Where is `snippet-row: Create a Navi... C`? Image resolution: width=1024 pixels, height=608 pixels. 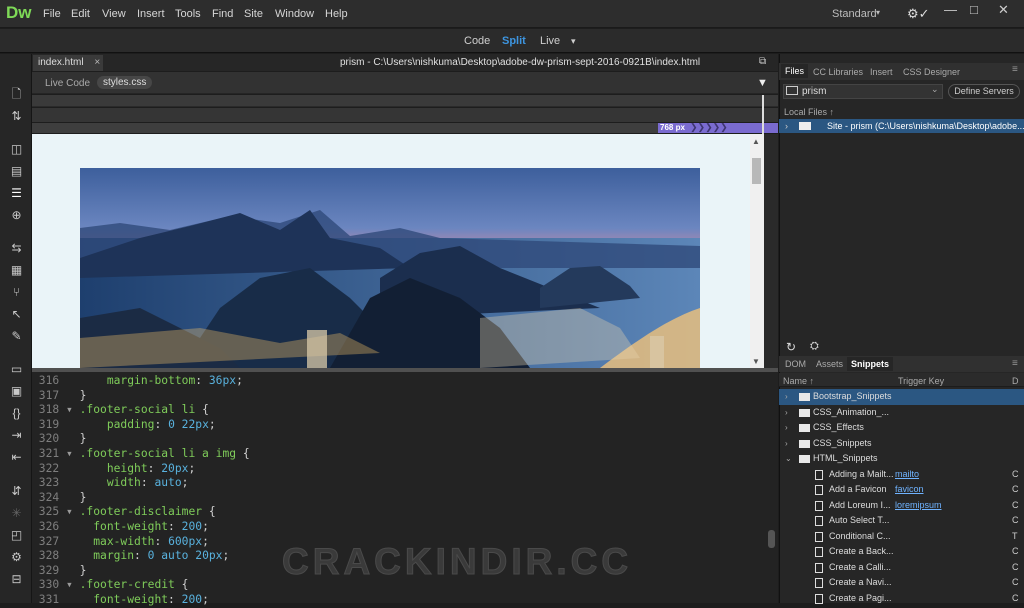 snippet-row: Create a Navi... C is located at coordinates (901, 583).